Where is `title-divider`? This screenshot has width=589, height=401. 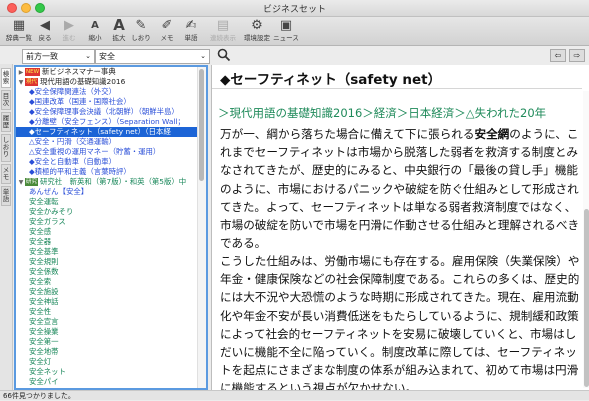
title-divider is located at coordinates (397, 88).